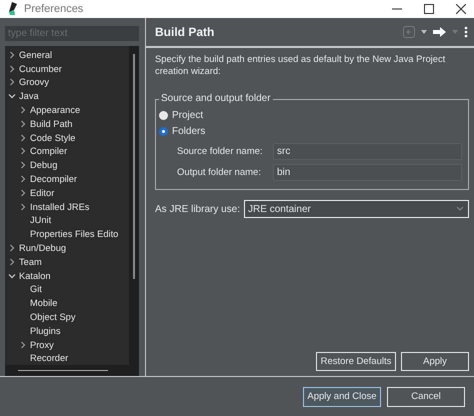 This screenshot has height=416, width=474. Describe the element at coordinates (356, 209) in the screenshot. I see `jre-dropdown: JRE container` at that location.